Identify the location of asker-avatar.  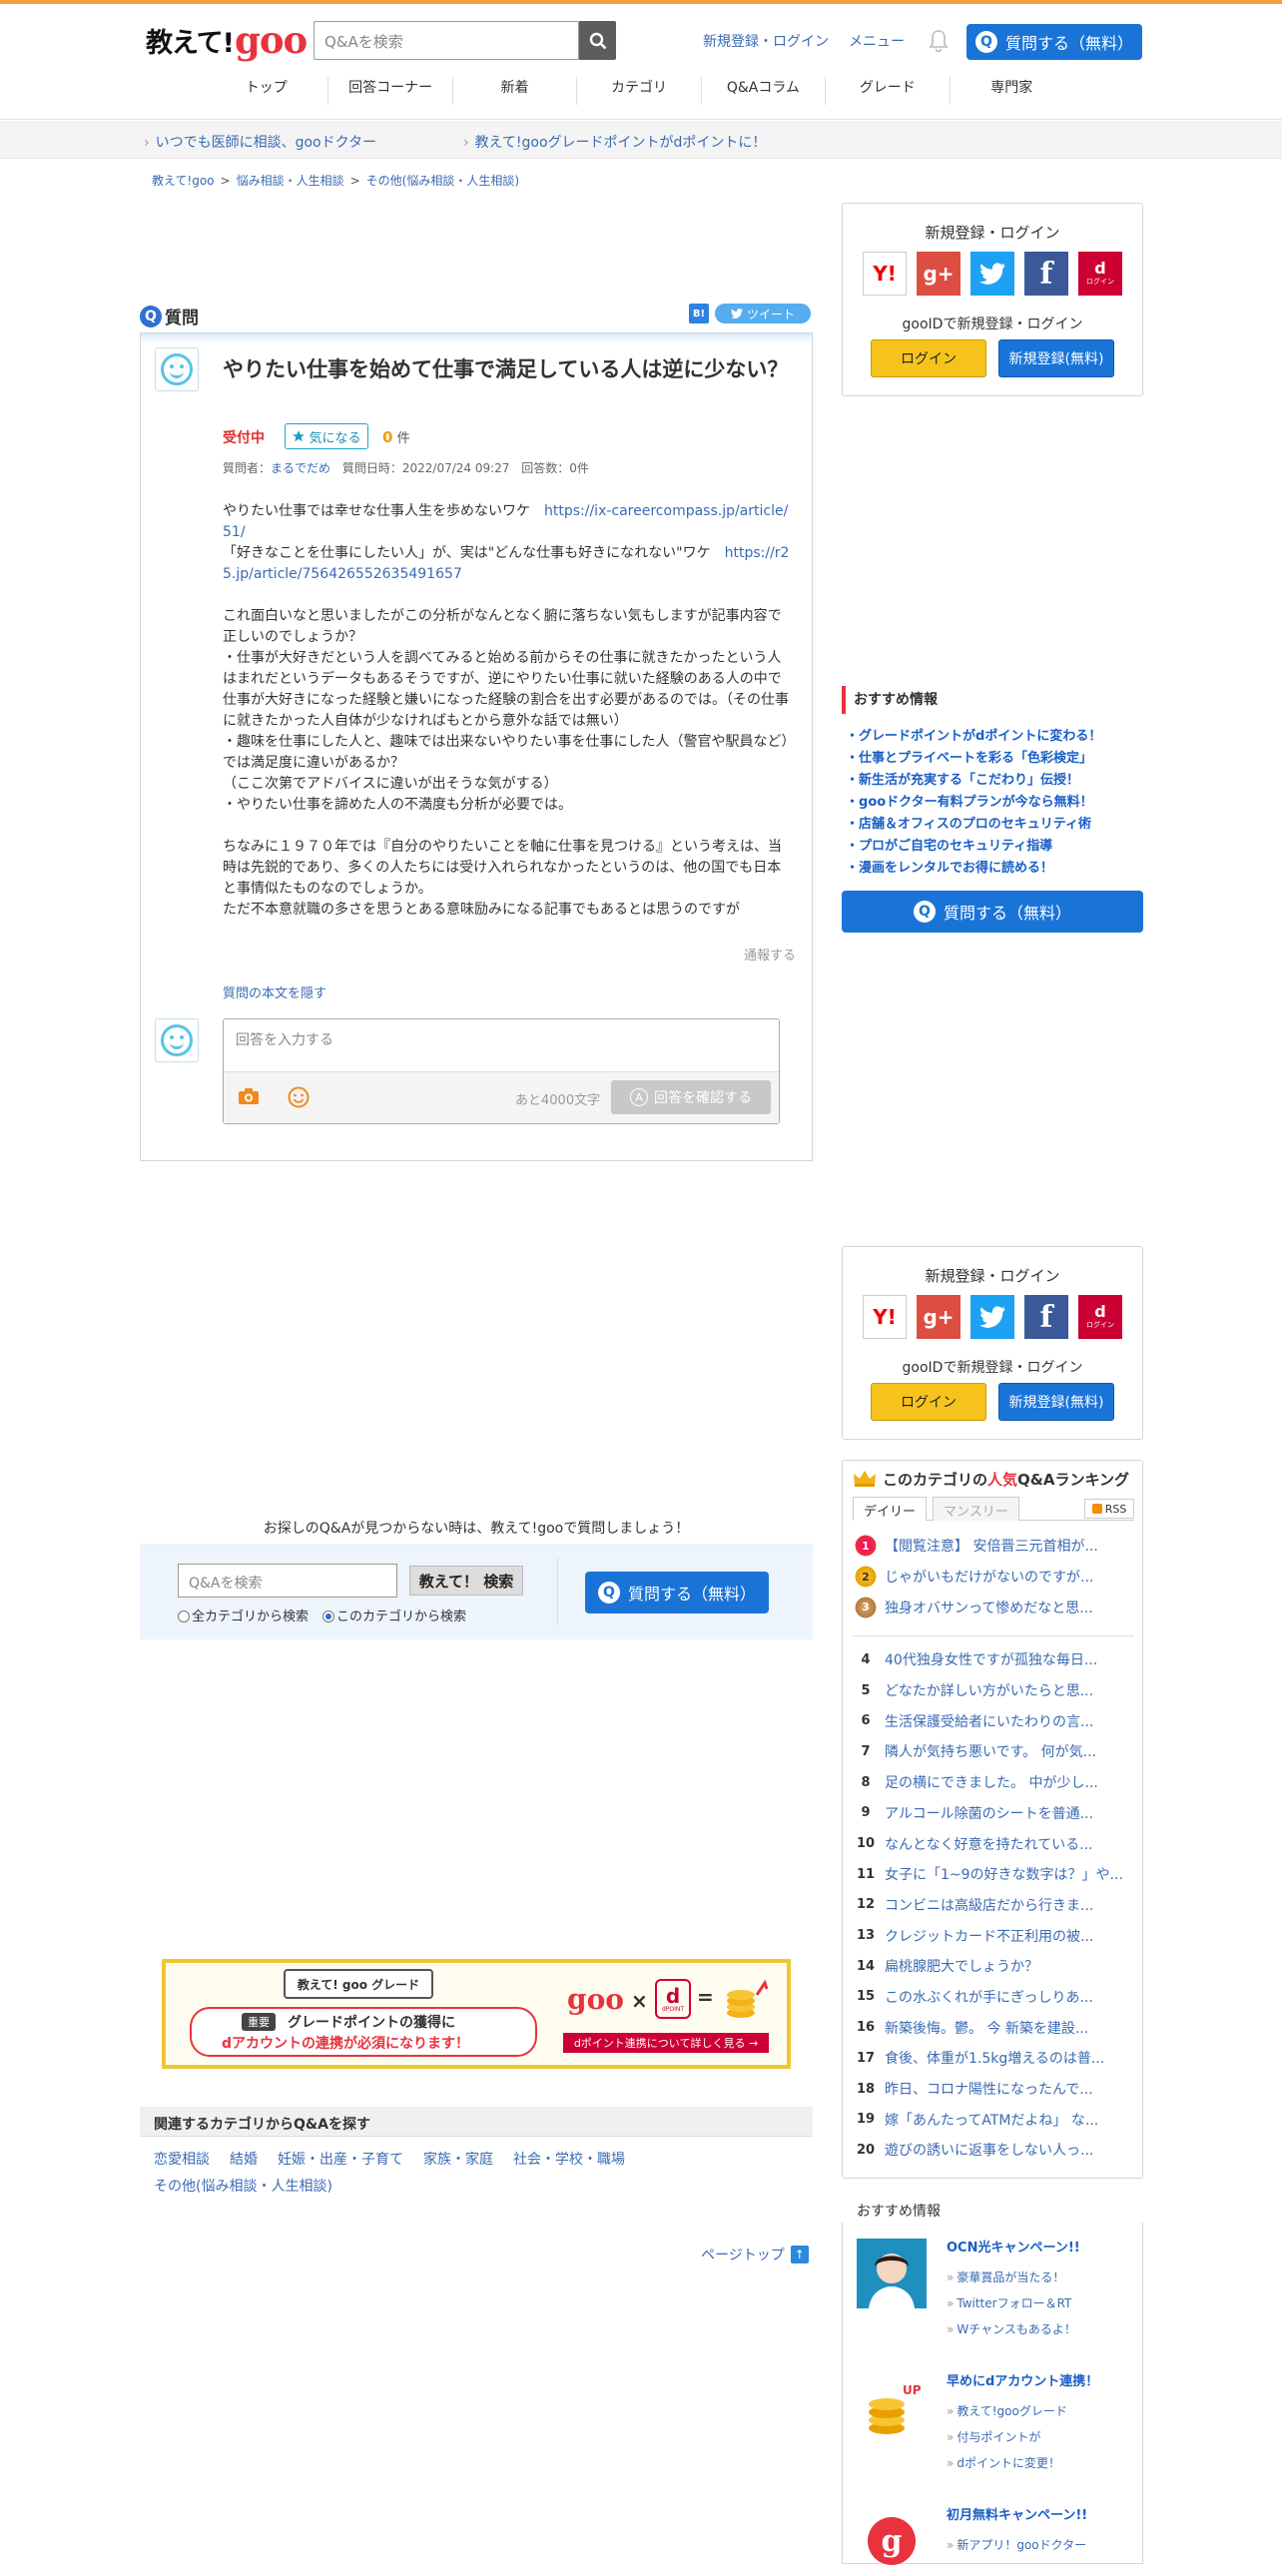
(177, 369).